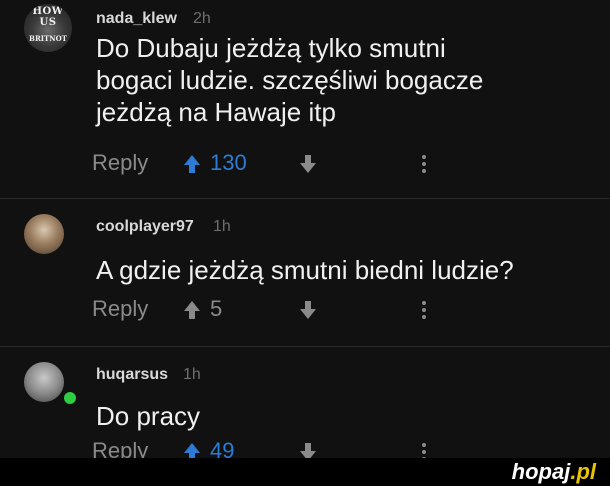 The image size is (610, 486). I want to click on comment-username: coolplayer97, so click(145, 227).